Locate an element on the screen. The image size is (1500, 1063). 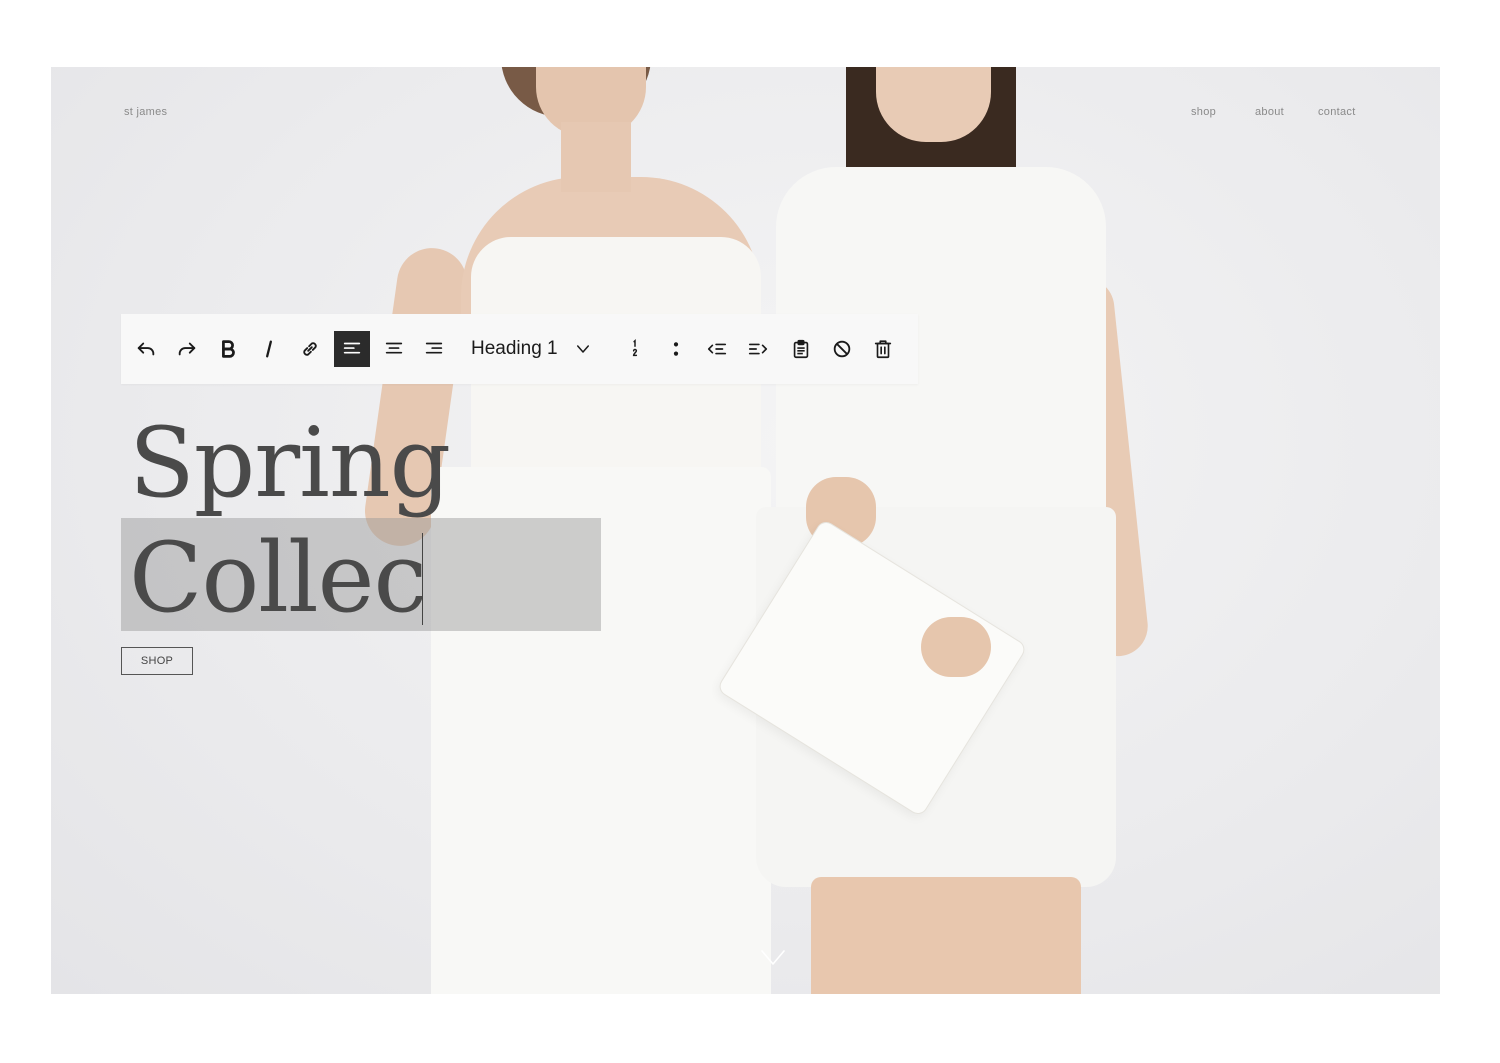
outdent-icon is located at coordinates (717, 349).